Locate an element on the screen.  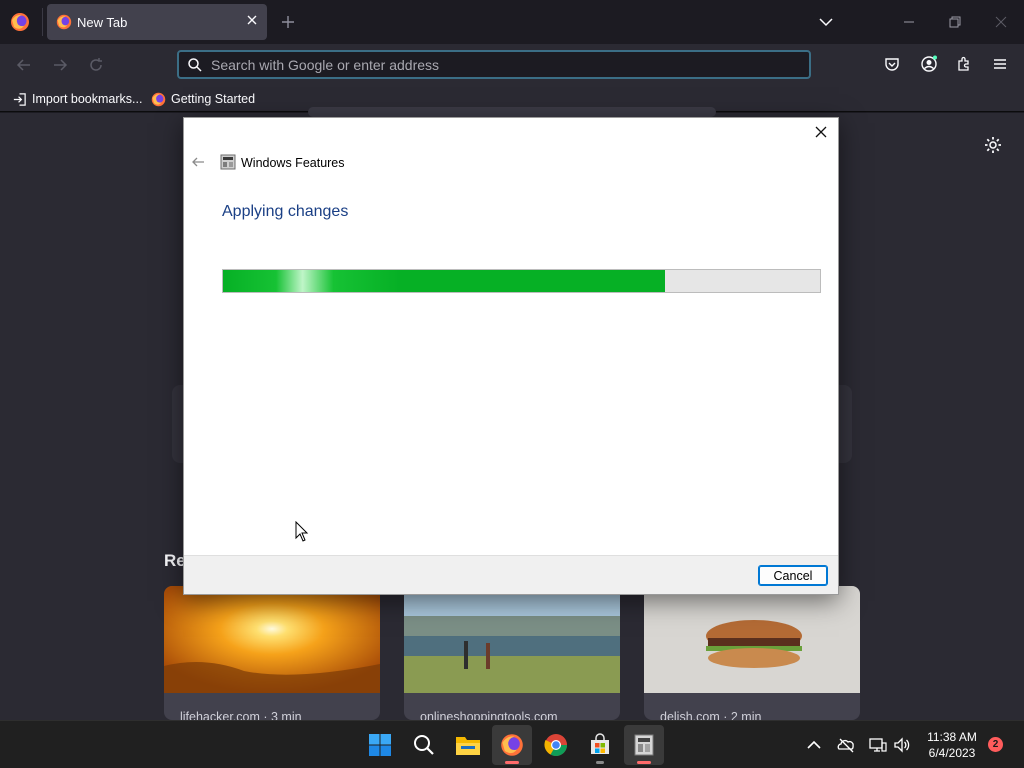
taskbar-microsoft-store is located at coordinates (600, 745).